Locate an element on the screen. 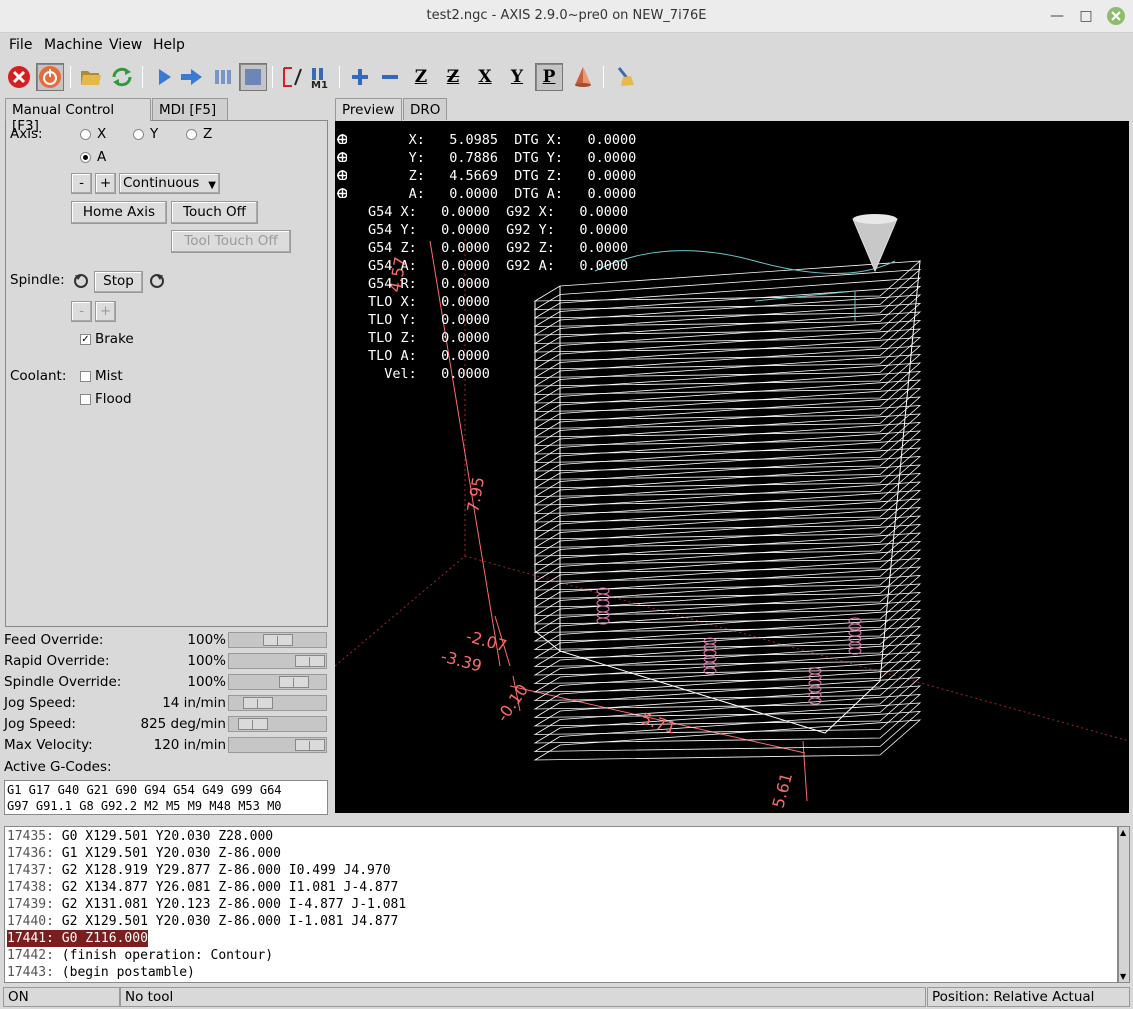  line-text: G0 Z116.000 is located at coordinates (104, 938).